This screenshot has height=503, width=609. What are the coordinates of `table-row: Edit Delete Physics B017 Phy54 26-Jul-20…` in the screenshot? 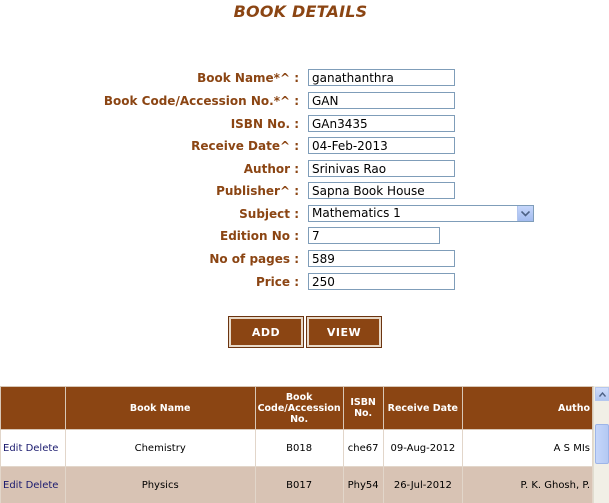 It's located at (296, 484).